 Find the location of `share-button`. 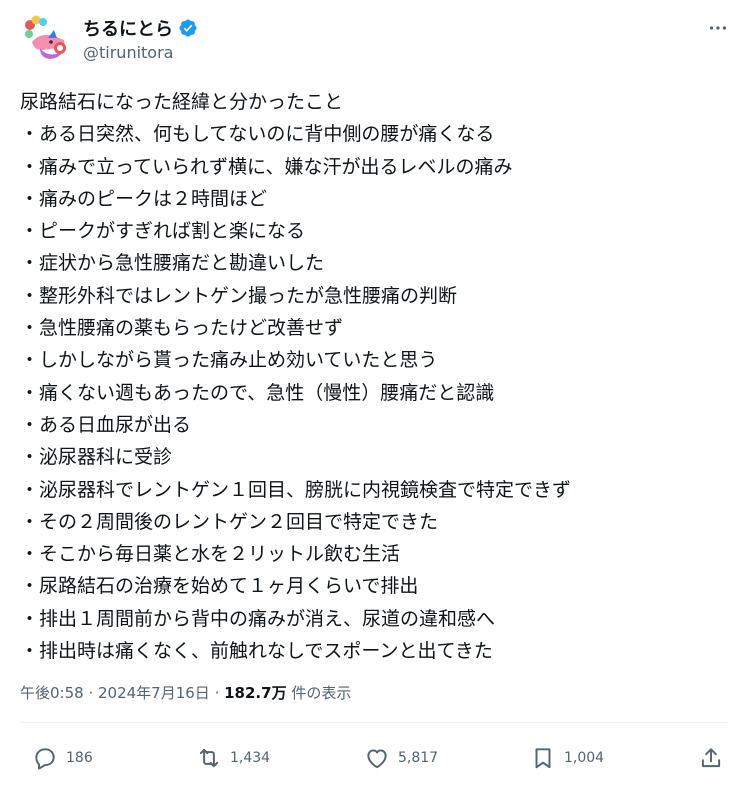

share-button is located at coordinates (711, 758).